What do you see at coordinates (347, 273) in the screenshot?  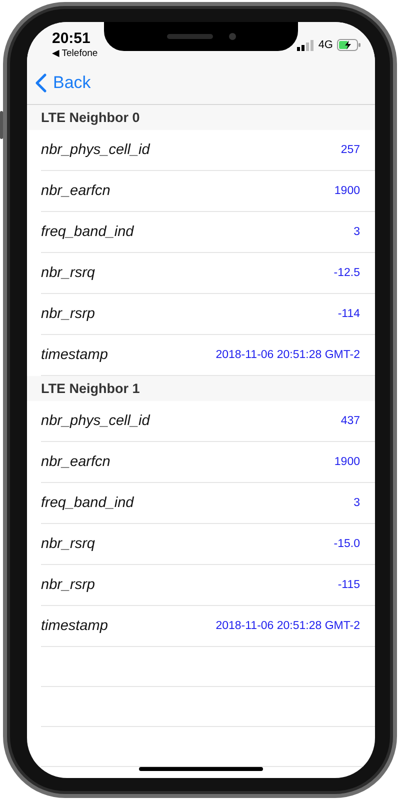 I see `row-value: -12.5` at bounding box center [347, 273].